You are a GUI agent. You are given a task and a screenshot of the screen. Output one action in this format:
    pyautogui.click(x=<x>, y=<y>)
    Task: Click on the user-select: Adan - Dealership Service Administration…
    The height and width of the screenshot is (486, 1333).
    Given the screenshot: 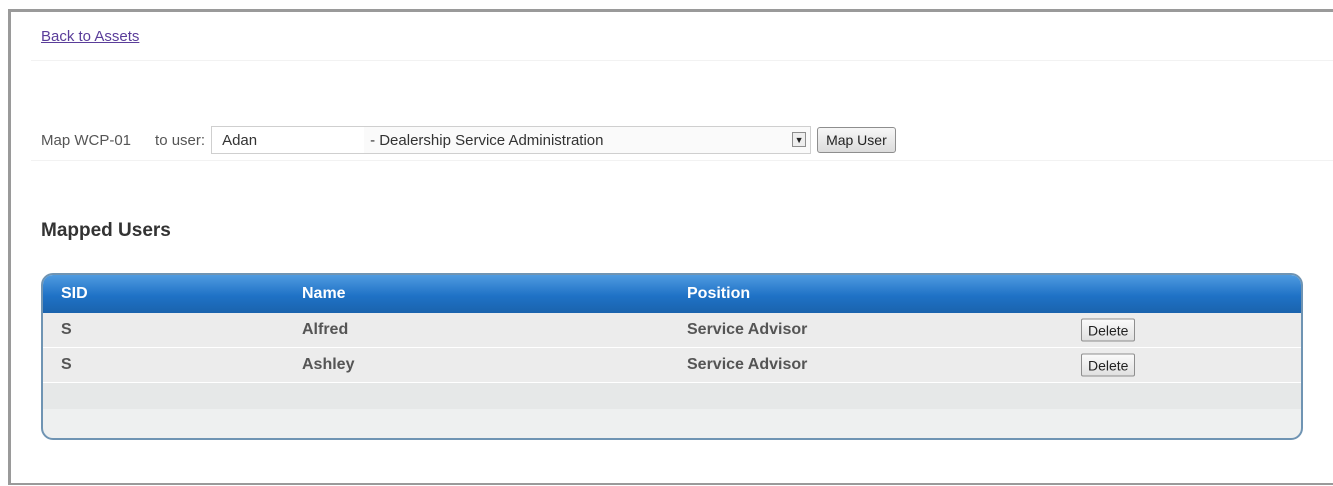 What is the action you would take?
    pyautogui.click(x=511, y=140)
    